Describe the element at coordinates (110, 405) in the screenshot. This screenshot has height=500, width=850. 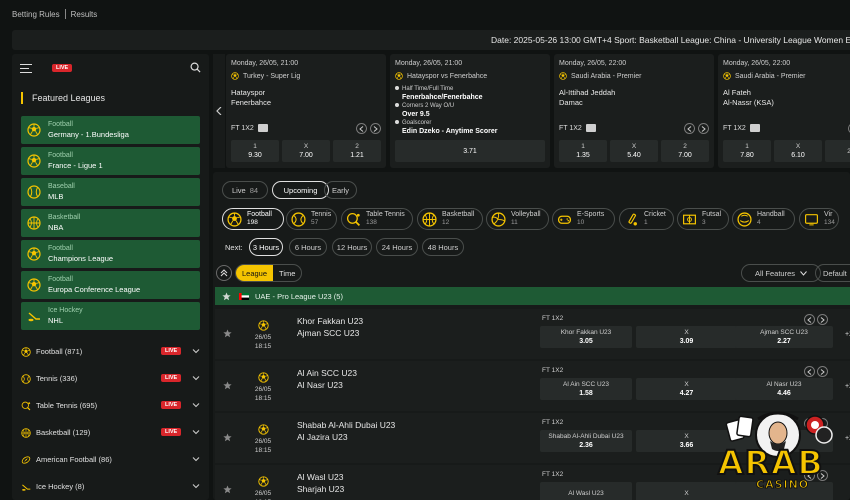
I see `sport-list-item: Table Tennis (695) LIVE` at that location.